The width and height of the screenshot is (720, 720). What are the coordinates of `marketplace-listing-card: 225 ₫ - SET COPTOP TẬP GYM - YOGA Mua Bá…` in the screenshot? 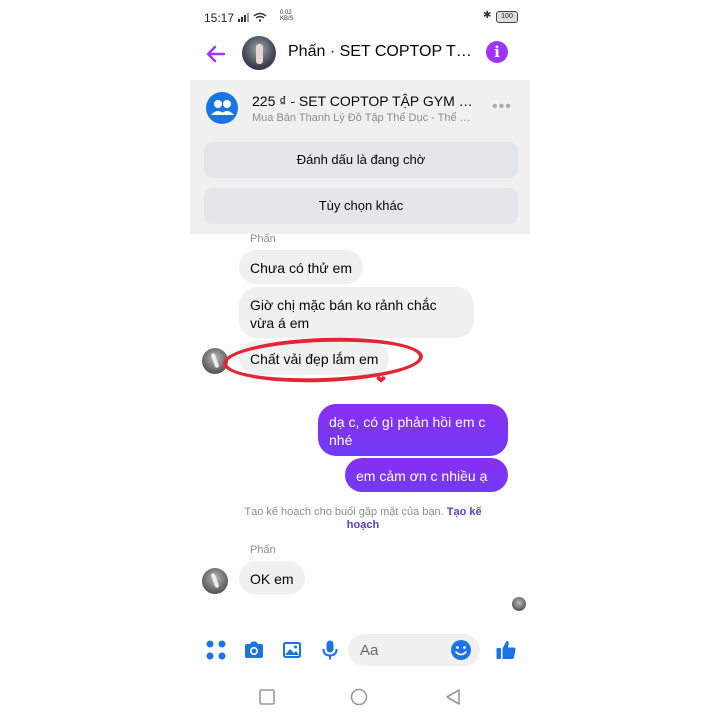 It's located at (360, 157).